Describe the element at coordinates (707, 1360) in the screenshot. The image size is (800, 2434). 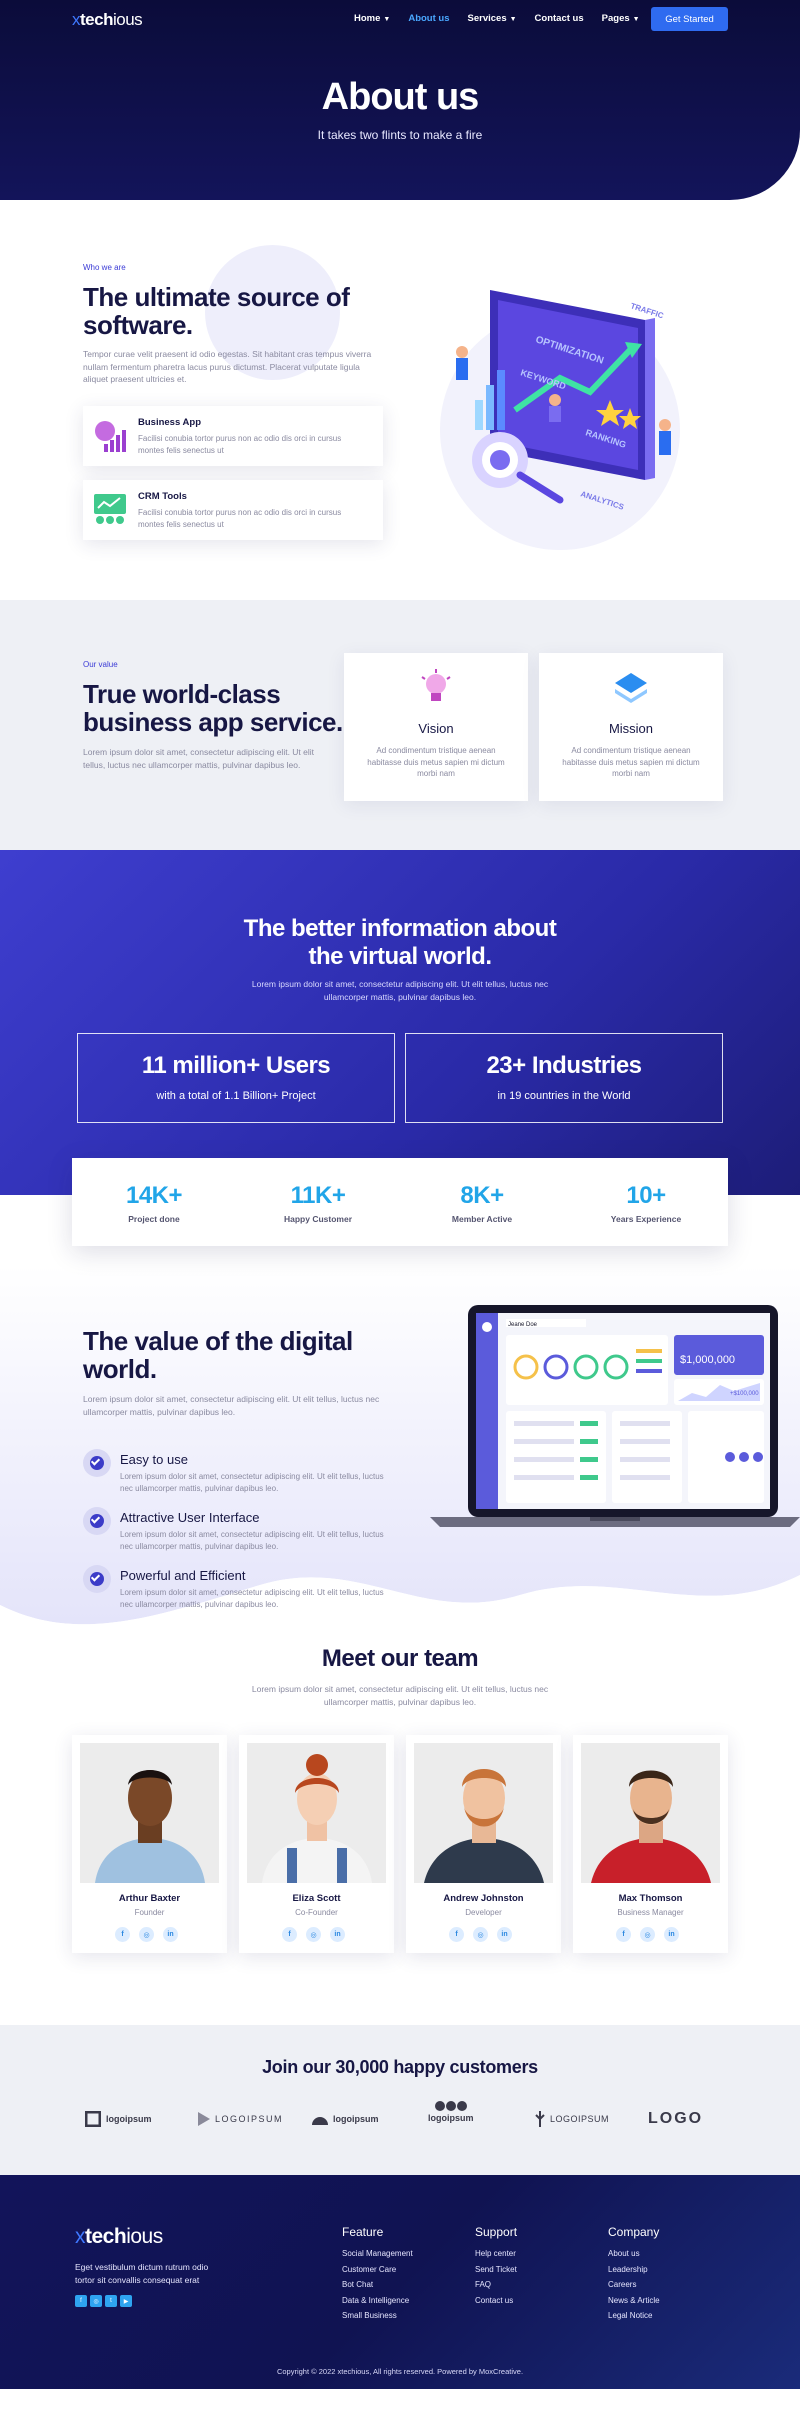
I see `dashboard-balance: $1,000,000` at that location.